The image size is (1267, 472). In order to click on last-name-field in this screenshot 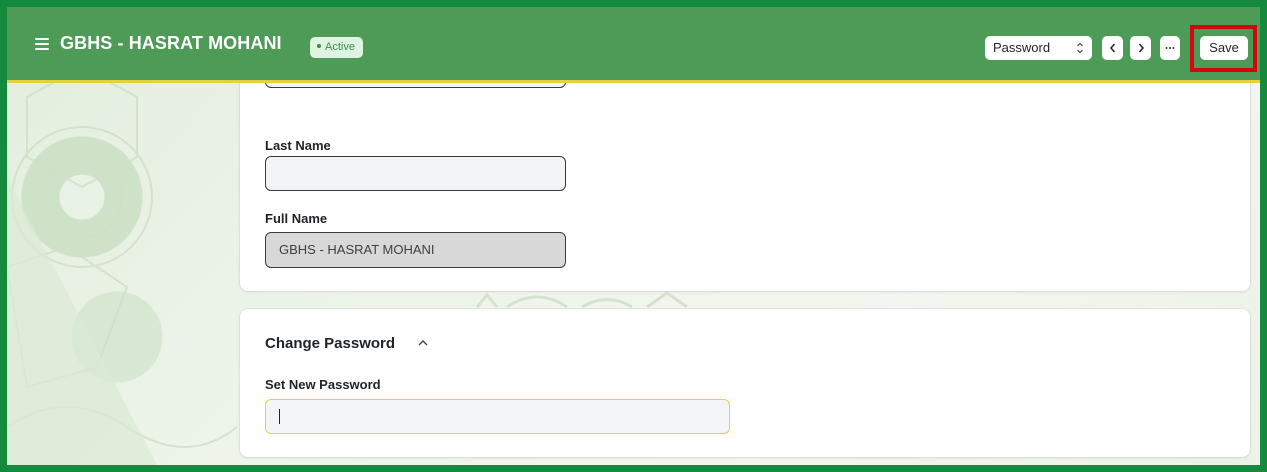, I will do `click(415, 173)`.